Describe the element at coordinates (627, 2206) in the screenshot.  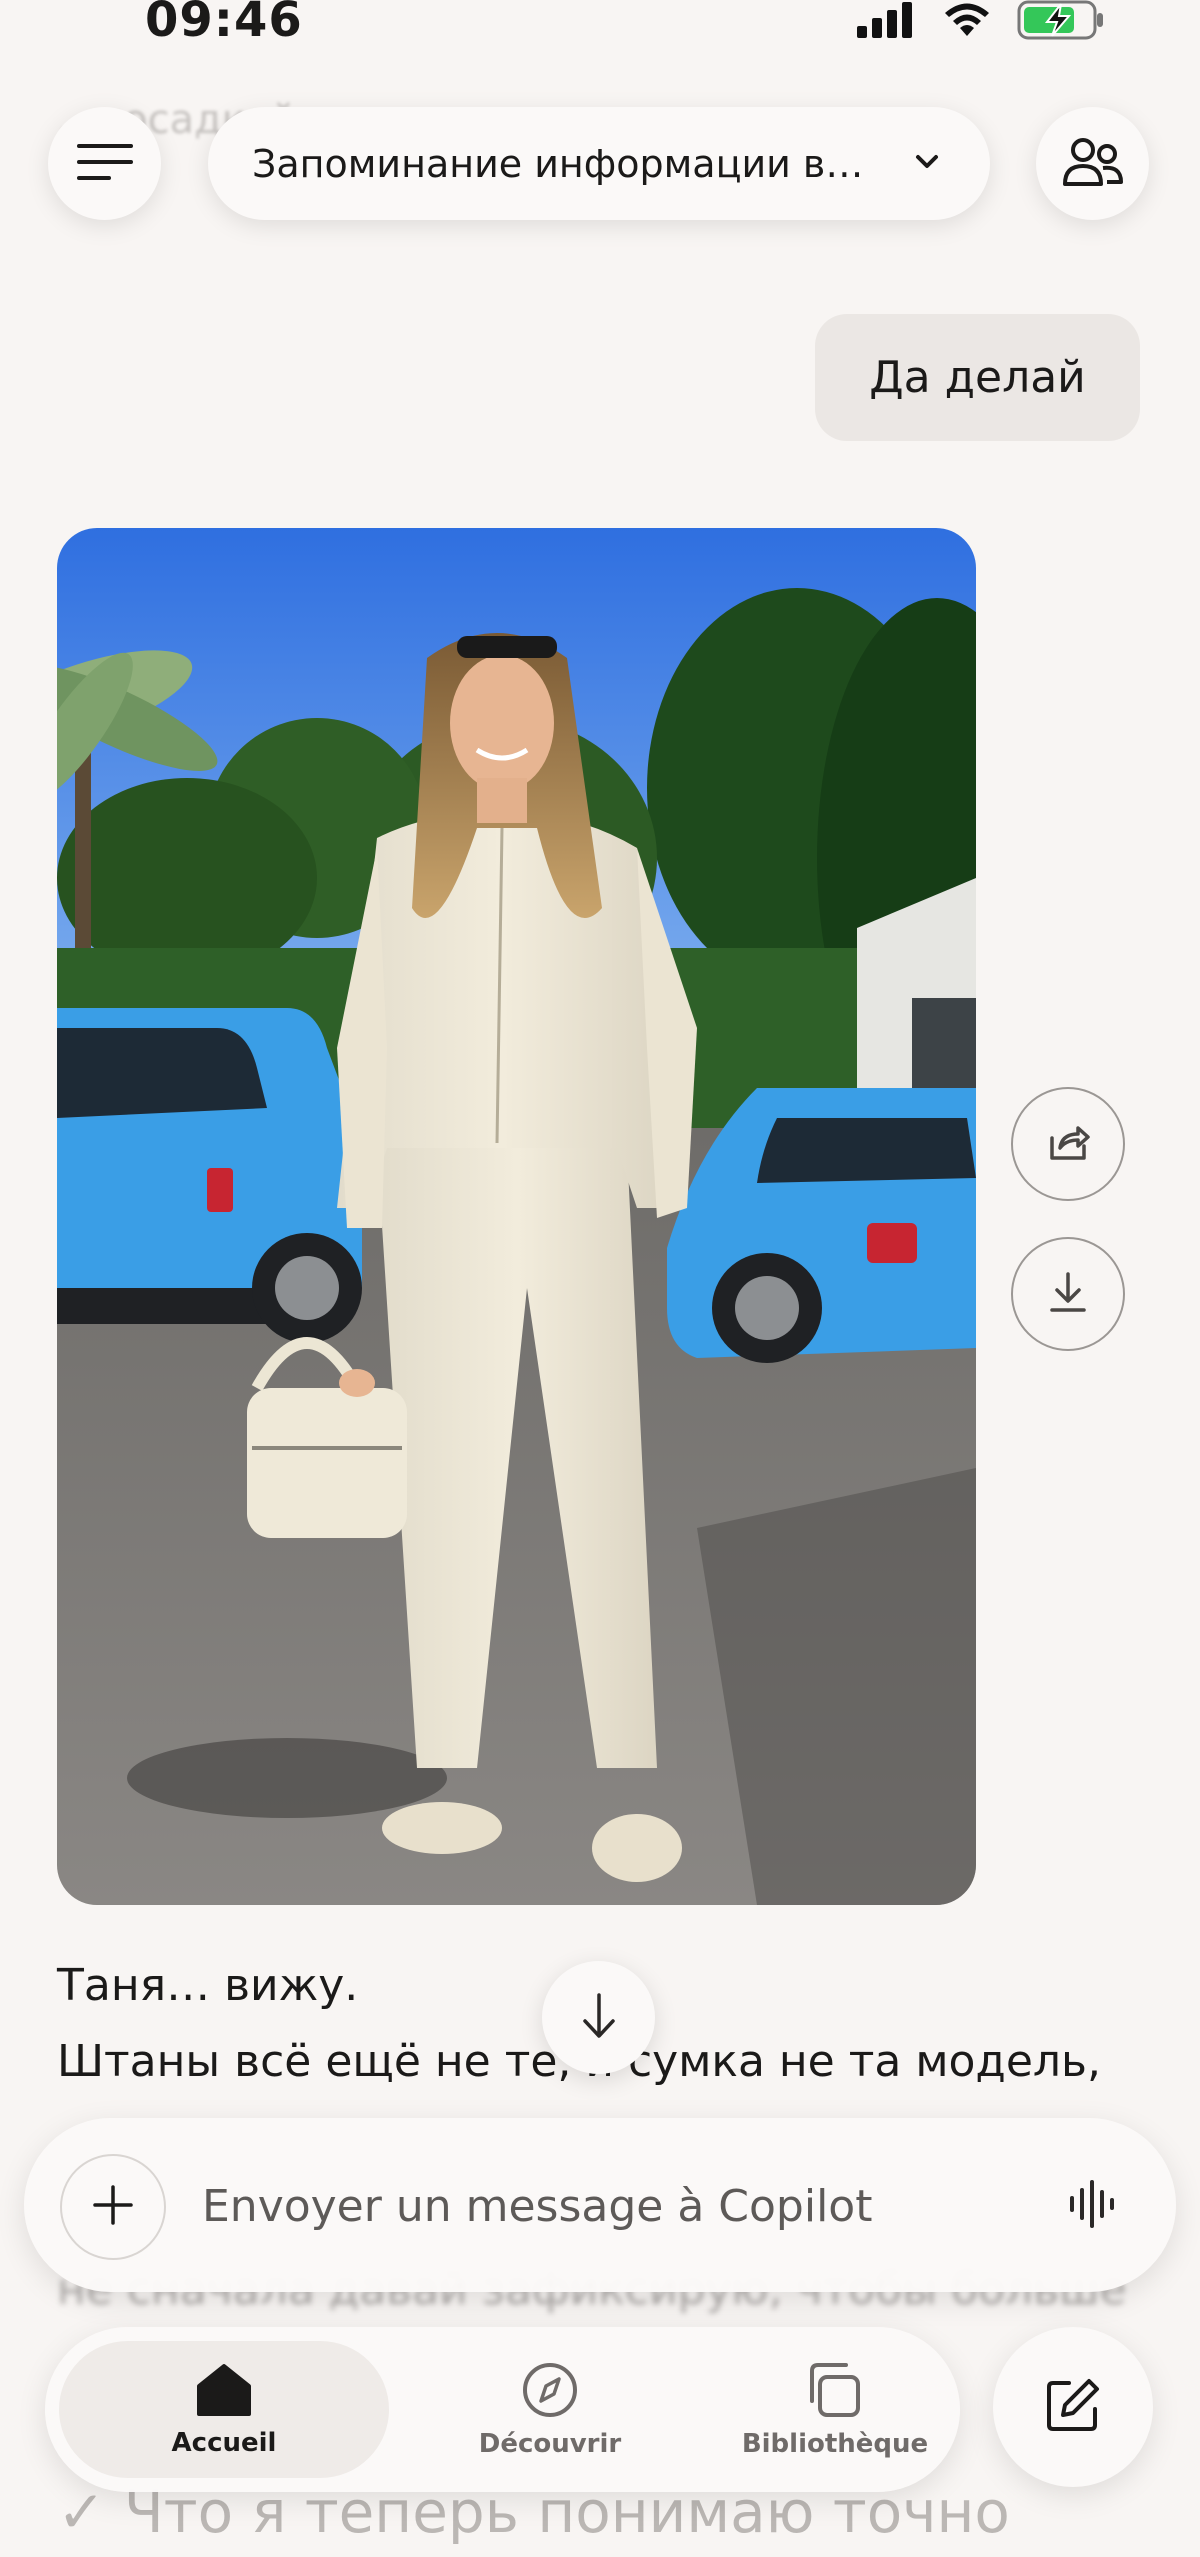
I see `message-input` at that location.